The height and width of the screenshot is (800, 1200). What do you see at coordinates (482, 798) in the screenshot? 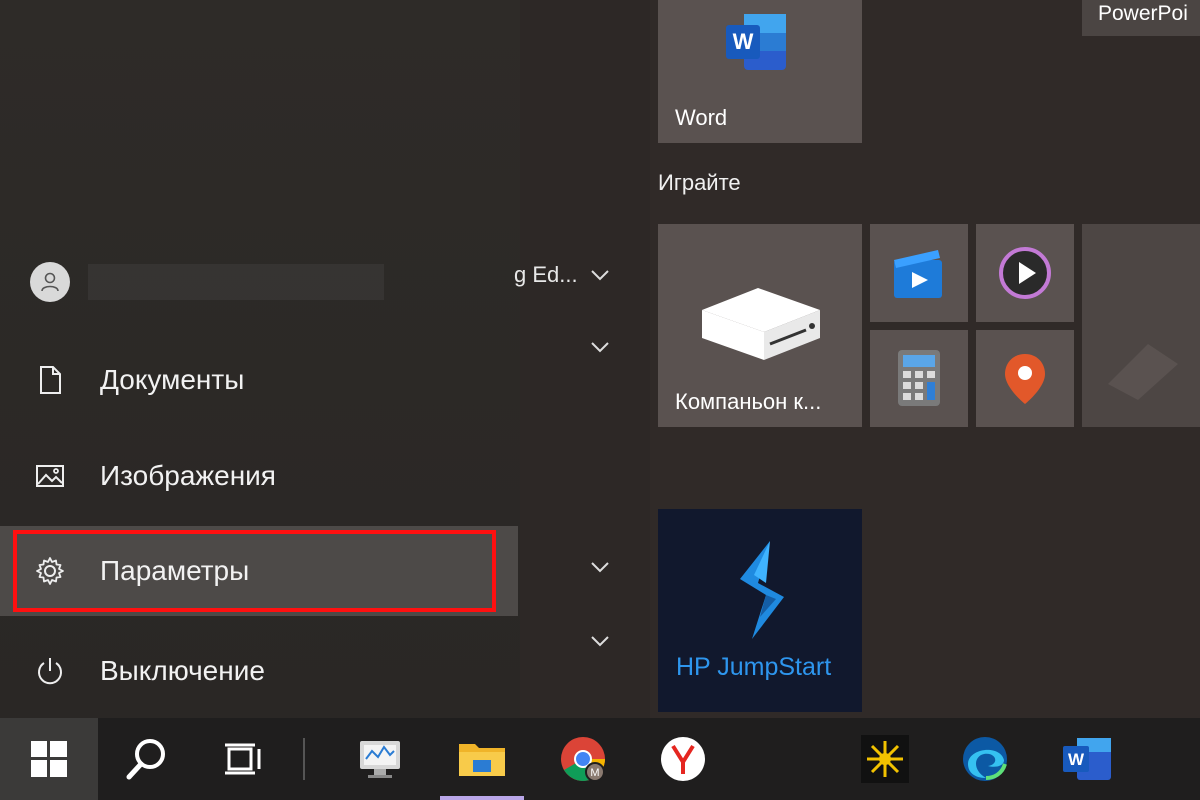
I see `active-app-indicator` at bounding box center [482, 798].